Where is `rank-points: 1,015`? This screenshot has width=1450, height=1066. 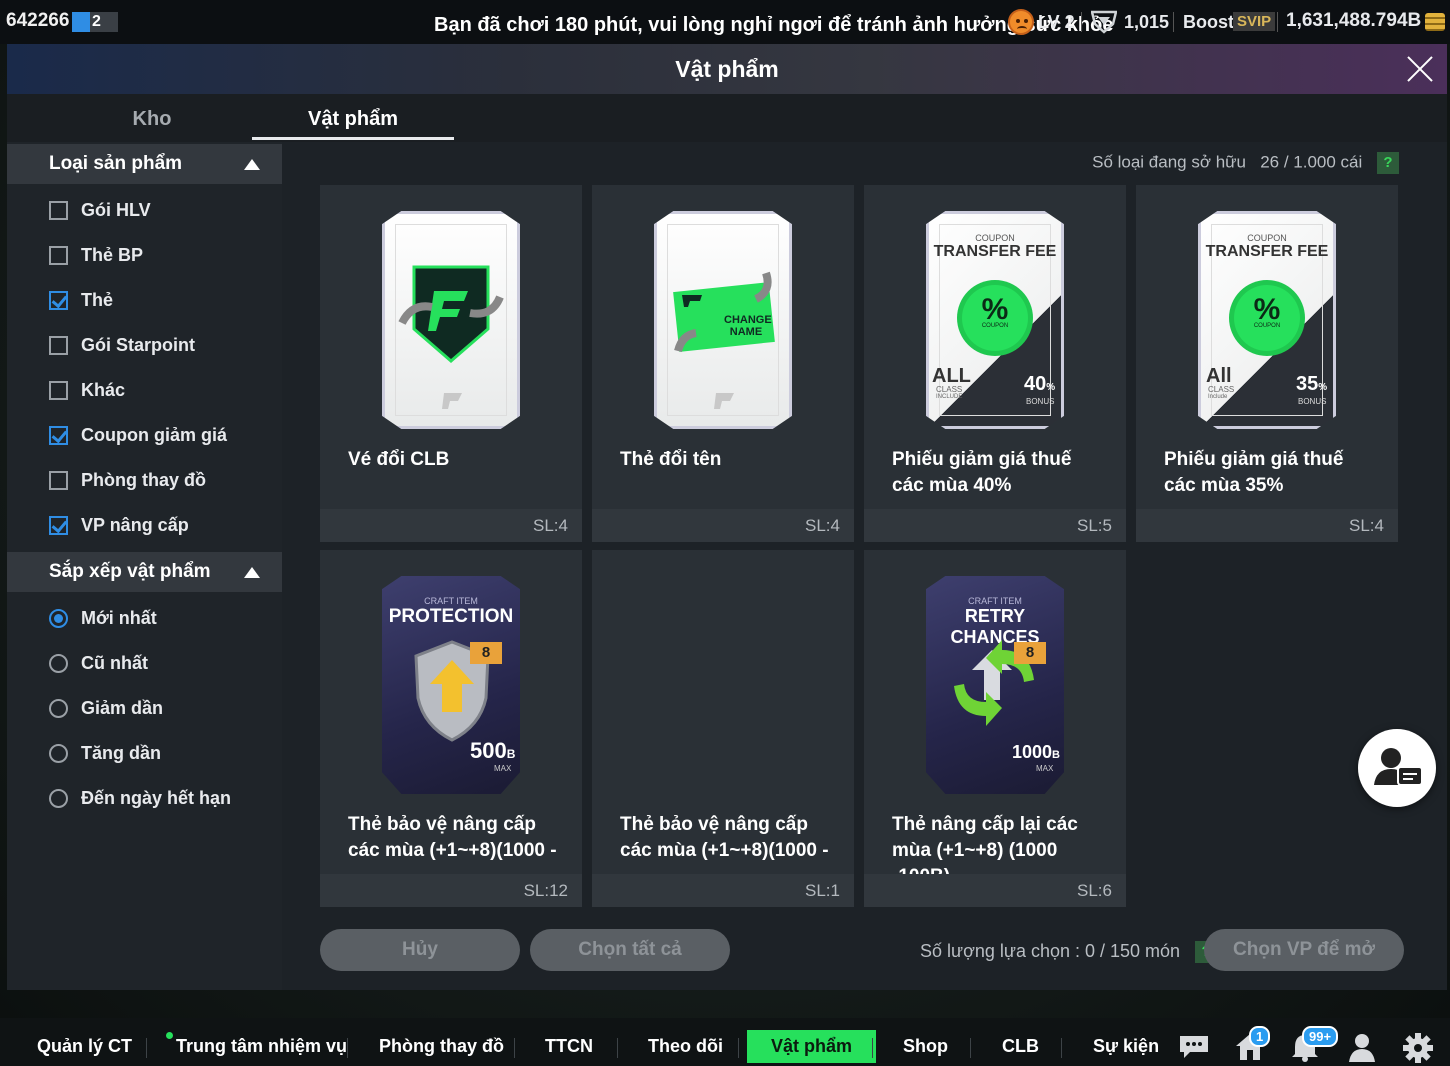 rank-points: 1,015 is located at coordinates (1147, 22).